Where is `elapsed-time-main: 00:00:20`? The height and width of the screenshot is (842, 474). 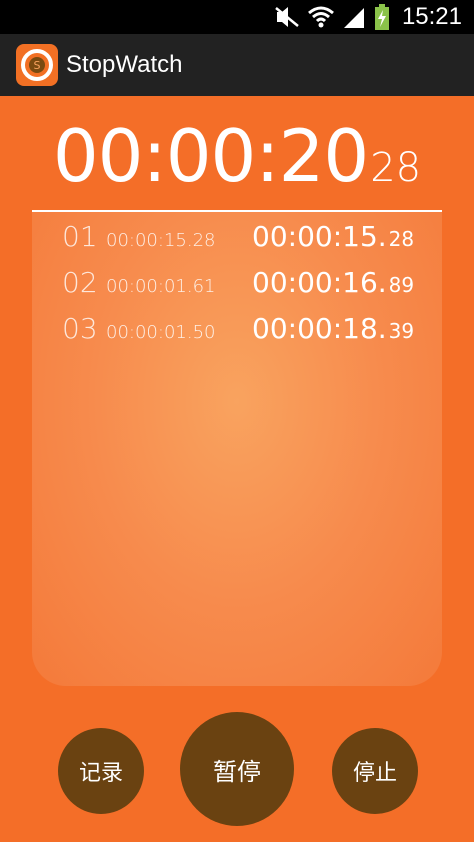
elapsed-time-main: 00:00:20 is located at coordinates (210, 156).